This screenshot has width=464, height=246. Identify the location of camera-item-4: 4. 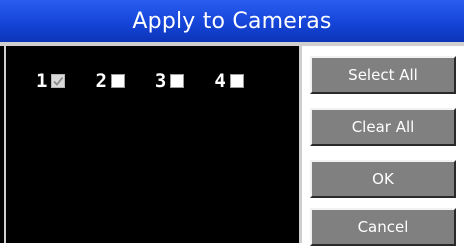
(229, 81).